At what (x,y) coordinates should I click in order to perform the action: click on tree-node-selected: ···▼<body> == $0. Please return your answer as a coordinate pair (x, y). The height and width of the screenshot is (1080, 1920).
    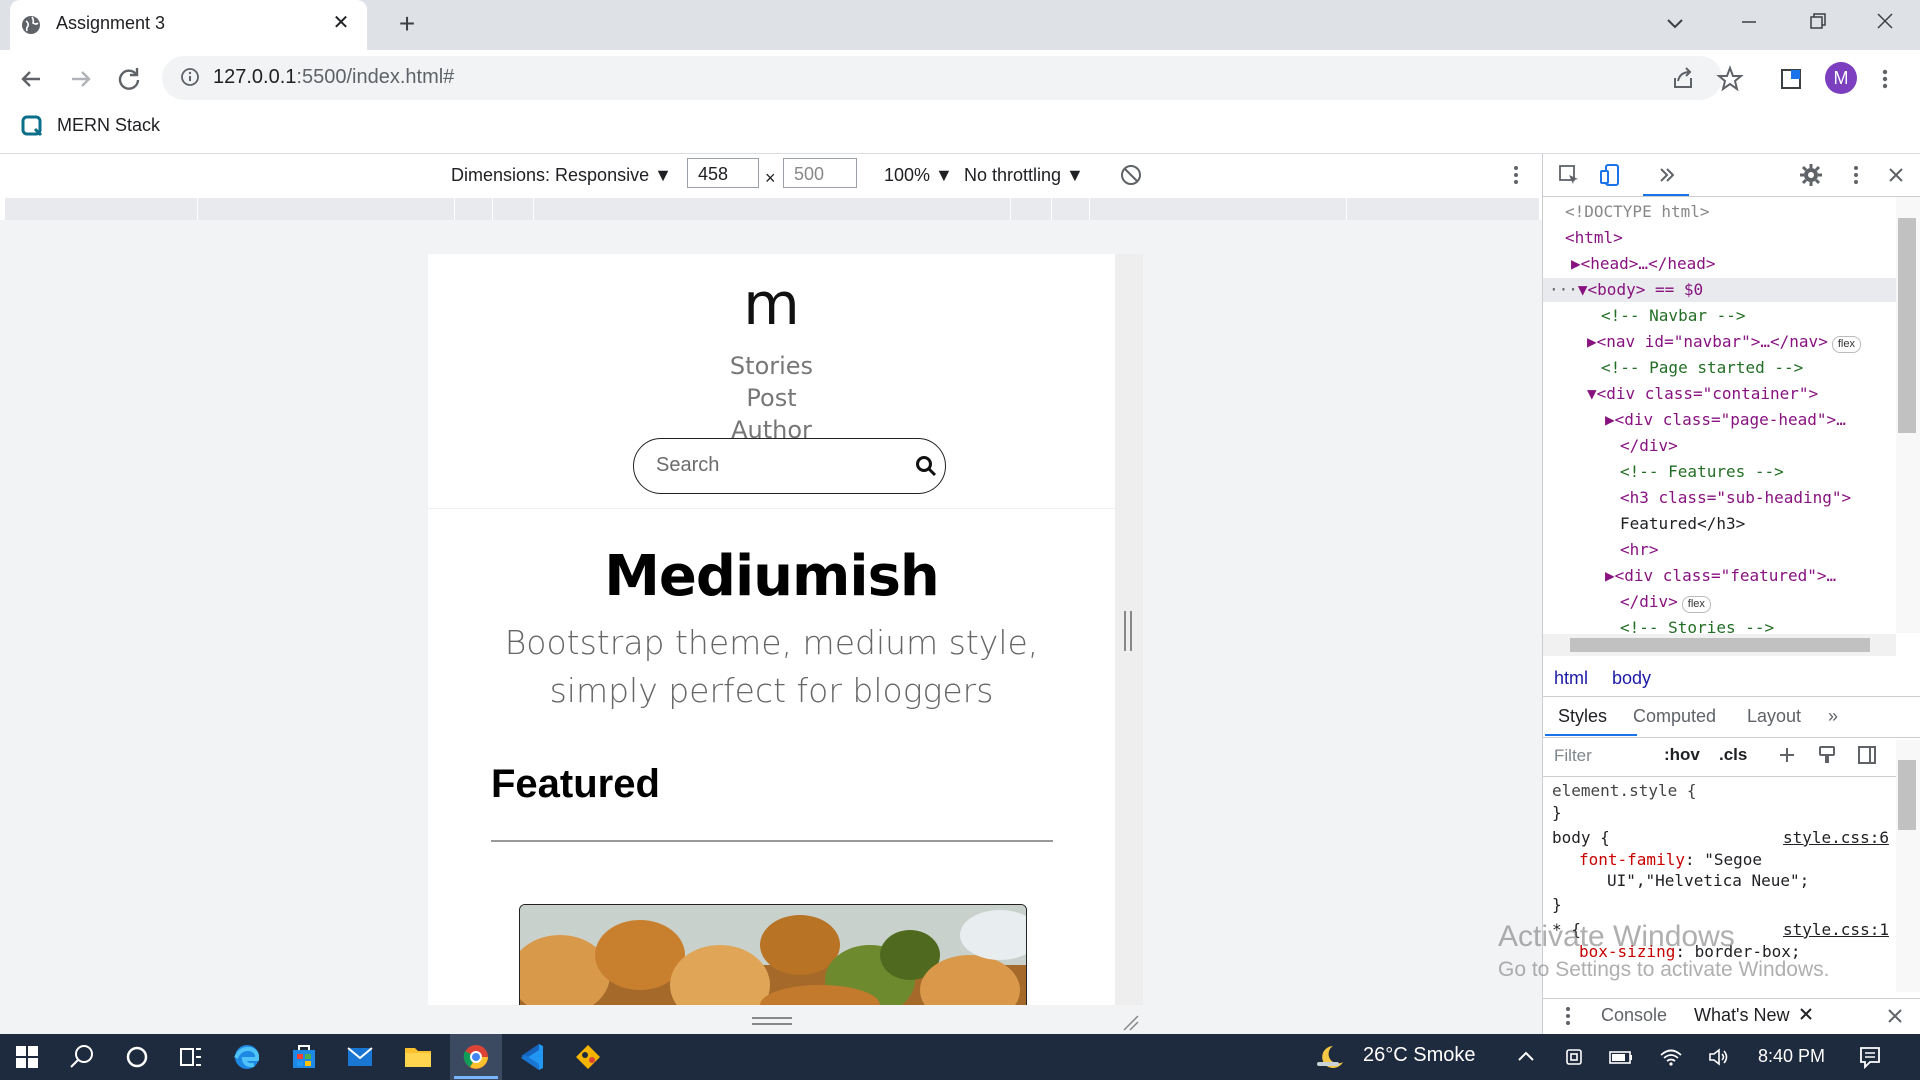
    Looking at the image, I should click on (1719, 290).